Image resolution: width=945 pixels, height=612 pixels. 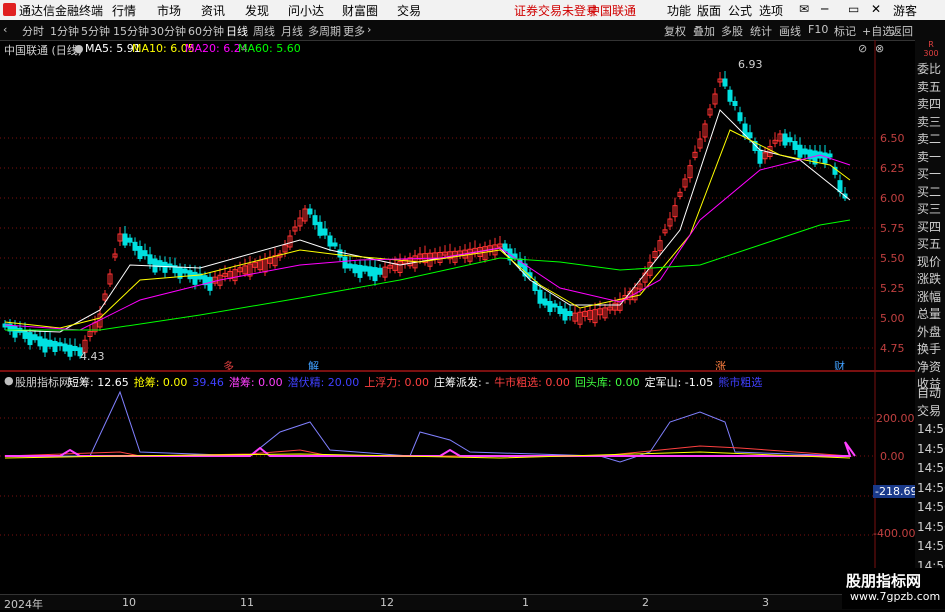 What do you see at coordinates (818, 29) in the screenshot?
I see `btn-f10: F10` at bounding box center [818, 29].